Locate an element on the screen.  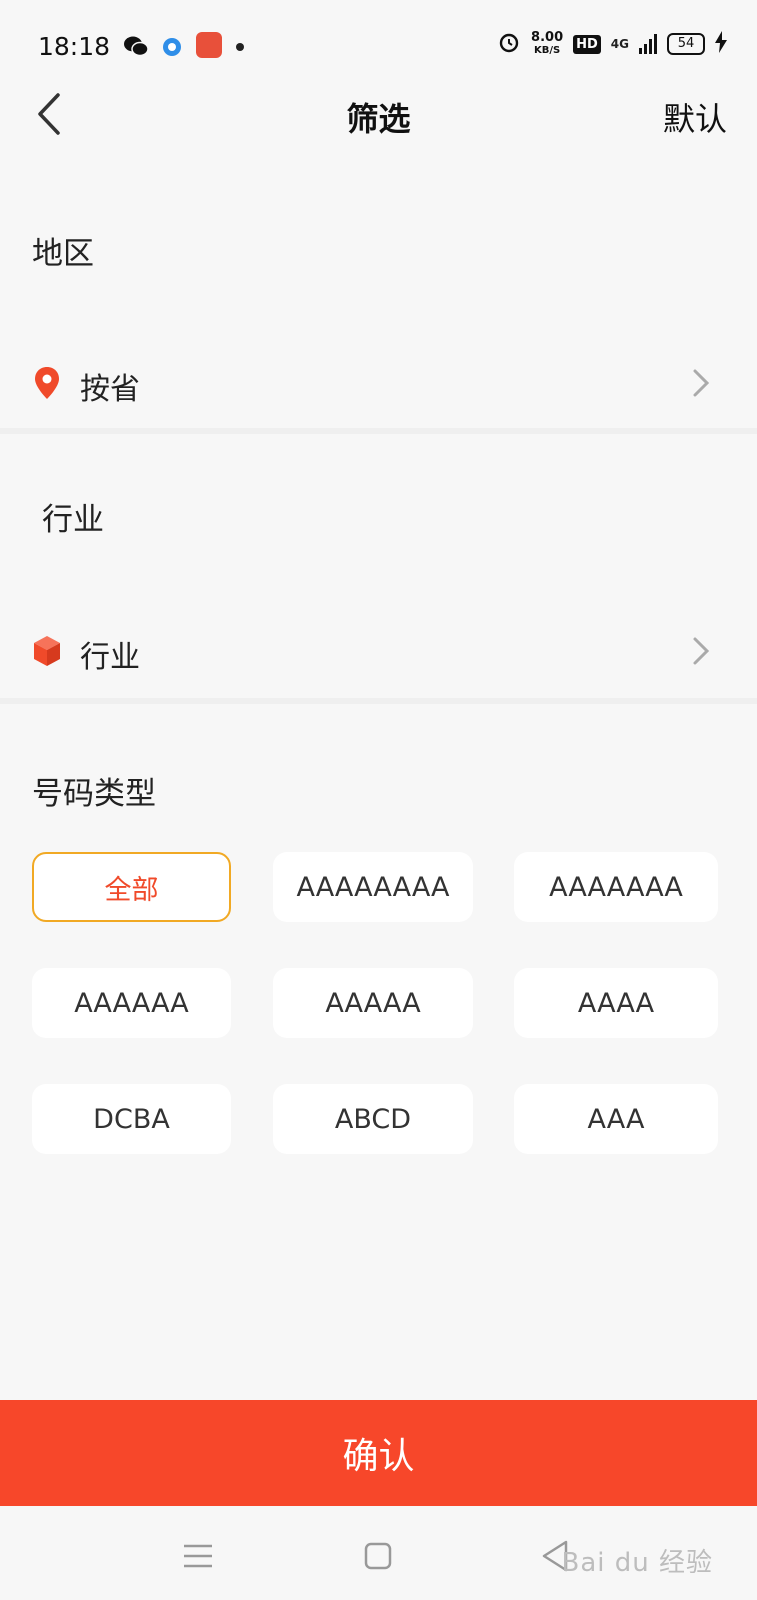
number-type-option: AAAA is located at coordinates (616, 1003).